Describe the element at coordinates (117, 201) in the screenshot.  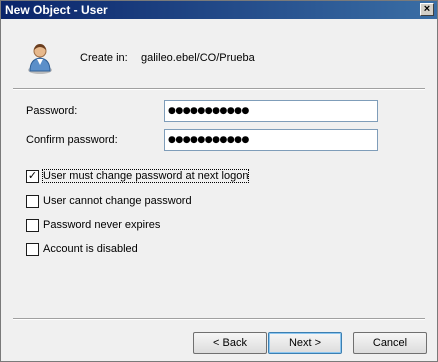
I see `cannot-change-password-label: User cannot change password` at that location.